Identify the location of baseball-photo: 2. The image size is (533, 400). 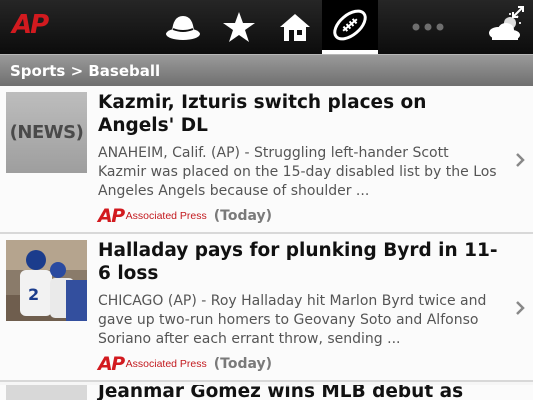
(46, 280).